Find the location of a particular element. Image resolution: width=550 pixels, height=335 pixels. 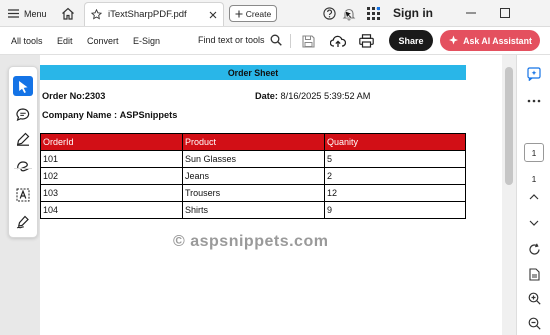

title-bar: Menu iTextSharpPDF.pdf Create Sign in is located at coordinates (275, 13).